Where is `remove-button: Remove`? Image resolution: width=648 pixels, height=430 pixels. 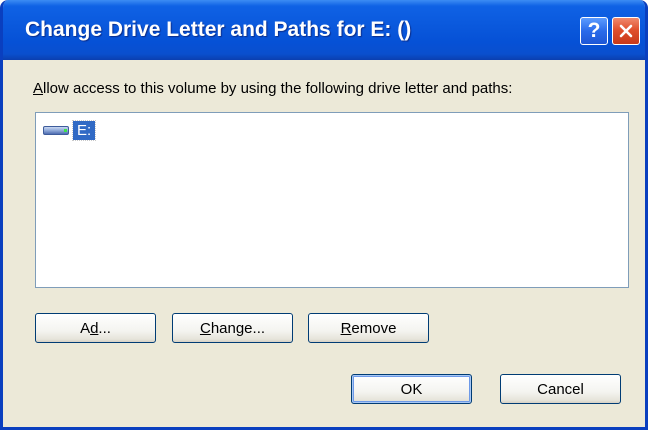
remove-button: Remove is located at coordinates (368, 328).